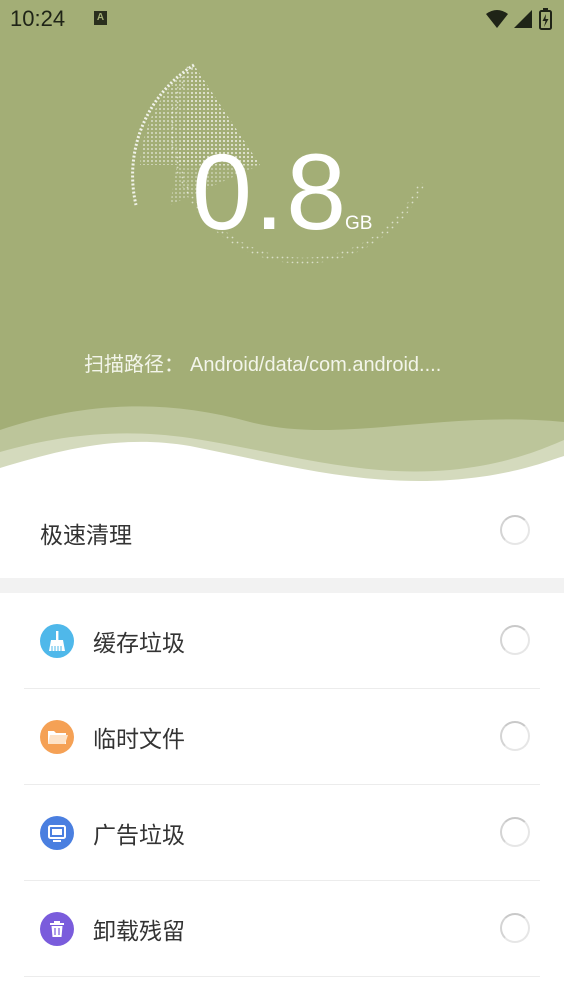  Describe the element at coordinates (57, 833) in the screenshot. I see `monitor-icon` at that location.